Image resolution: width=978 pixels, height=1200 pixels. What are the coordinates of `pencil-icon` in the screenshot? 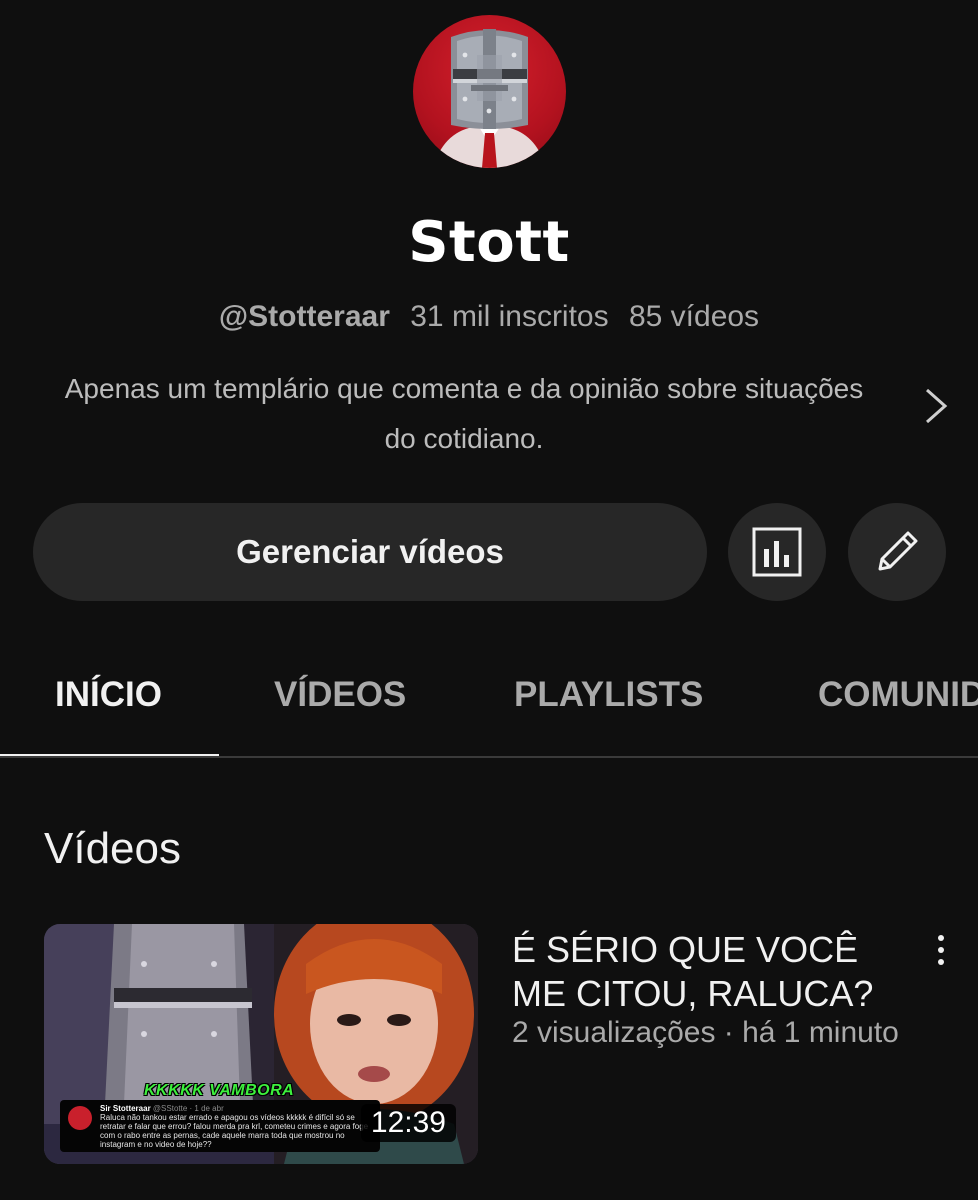 It's located at (898, 551).